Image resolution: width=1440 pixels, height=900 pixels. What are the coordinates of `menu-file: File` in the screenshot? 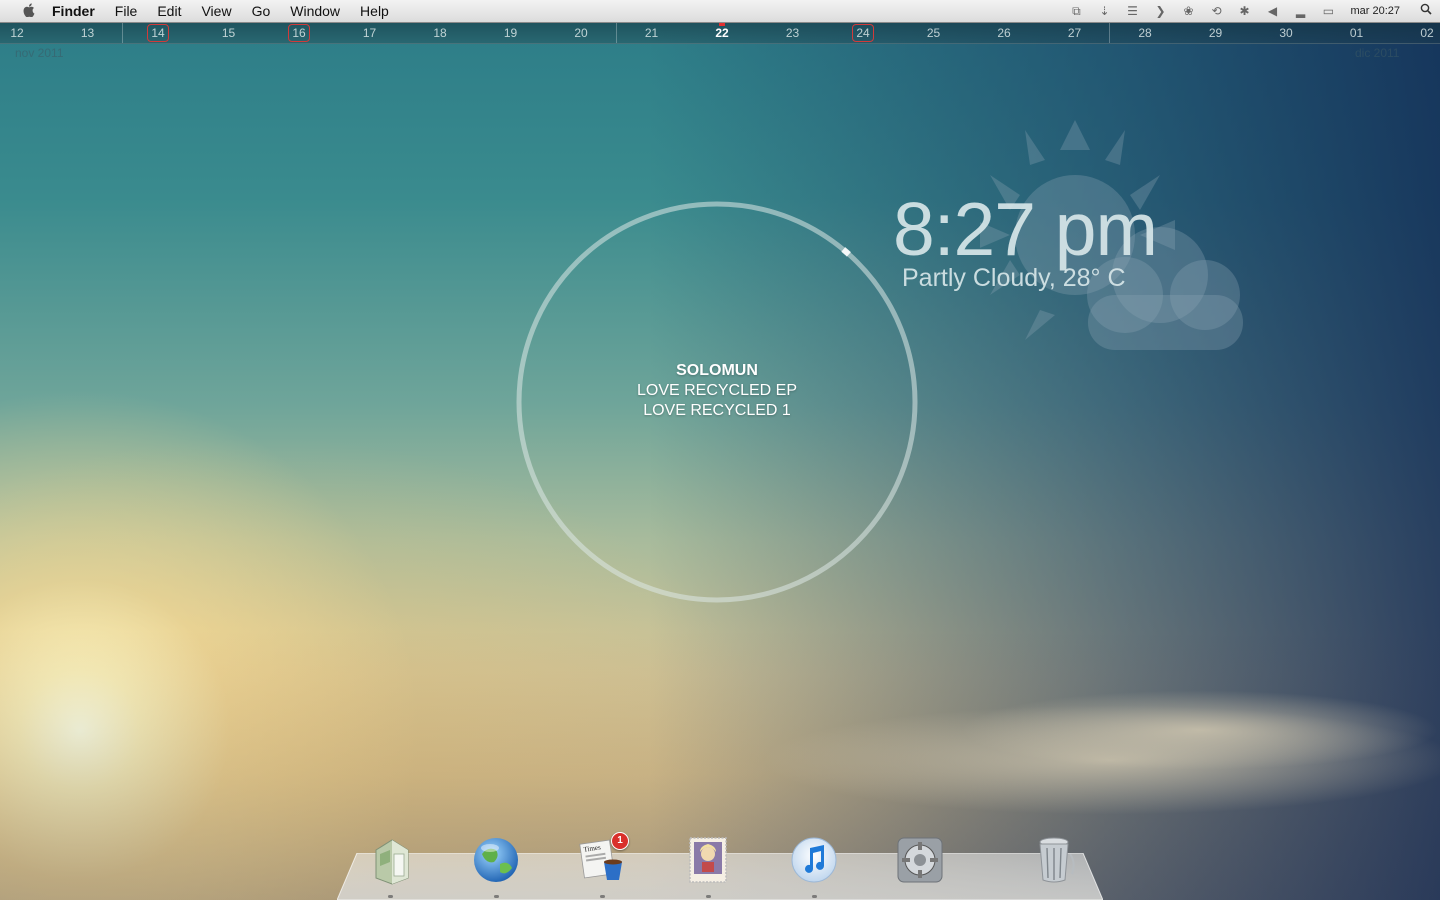 It's located at (126, 11).